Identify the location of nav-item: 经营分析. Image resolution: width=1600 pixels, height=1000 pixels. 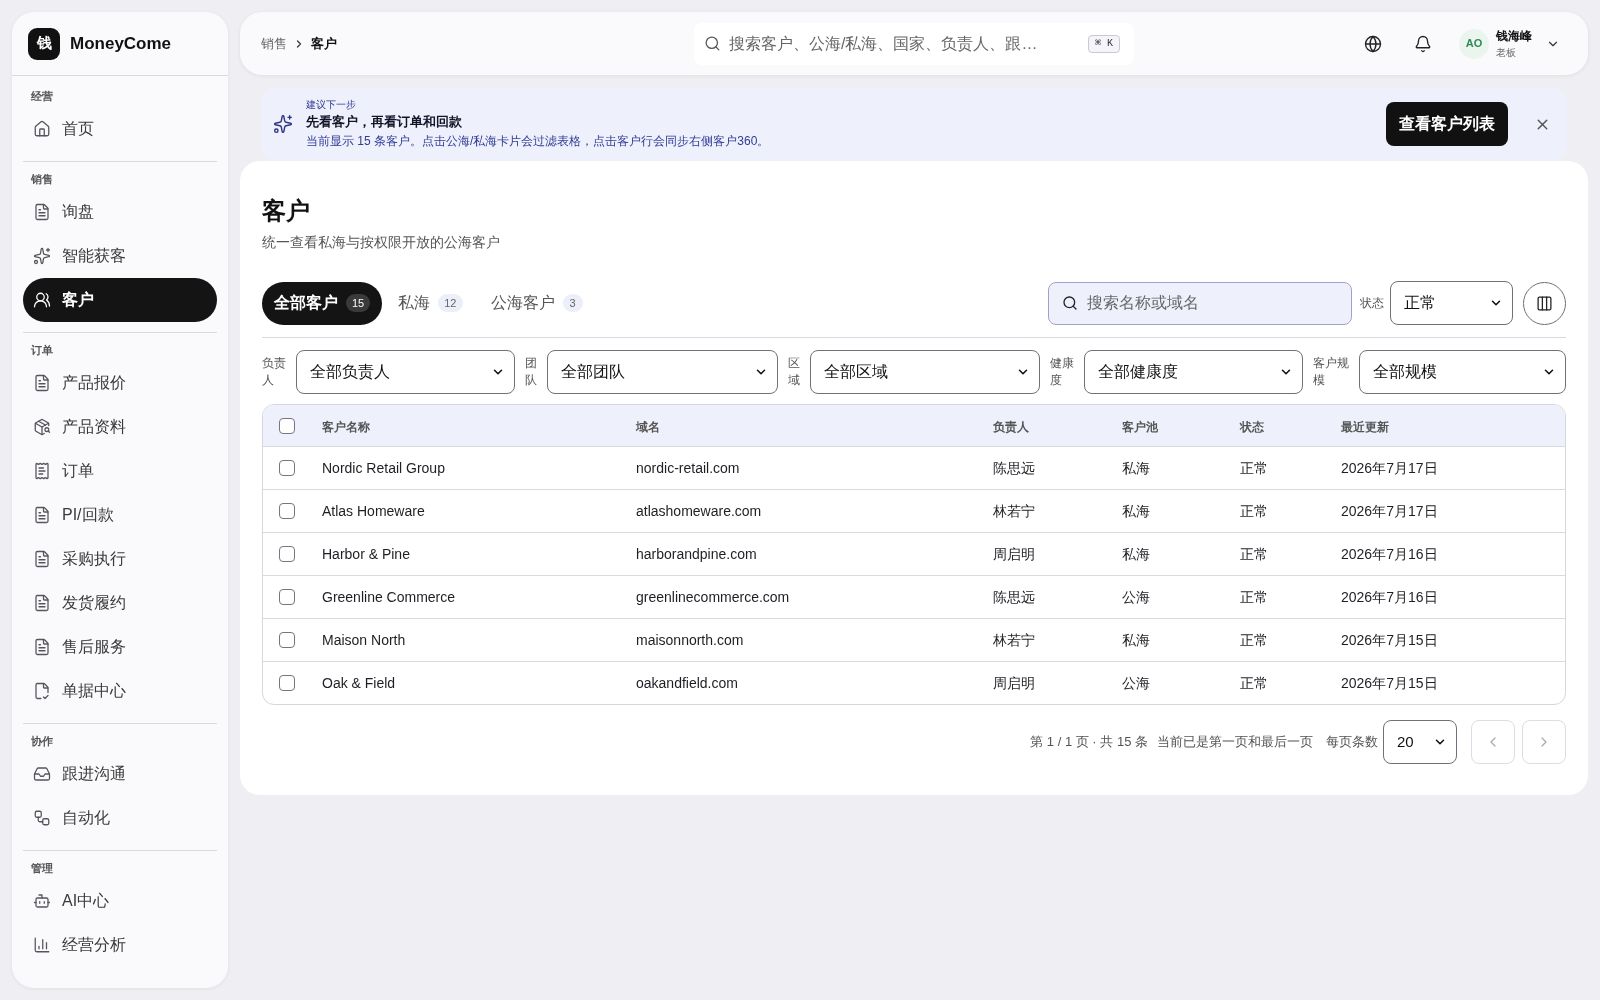
(120, 945).